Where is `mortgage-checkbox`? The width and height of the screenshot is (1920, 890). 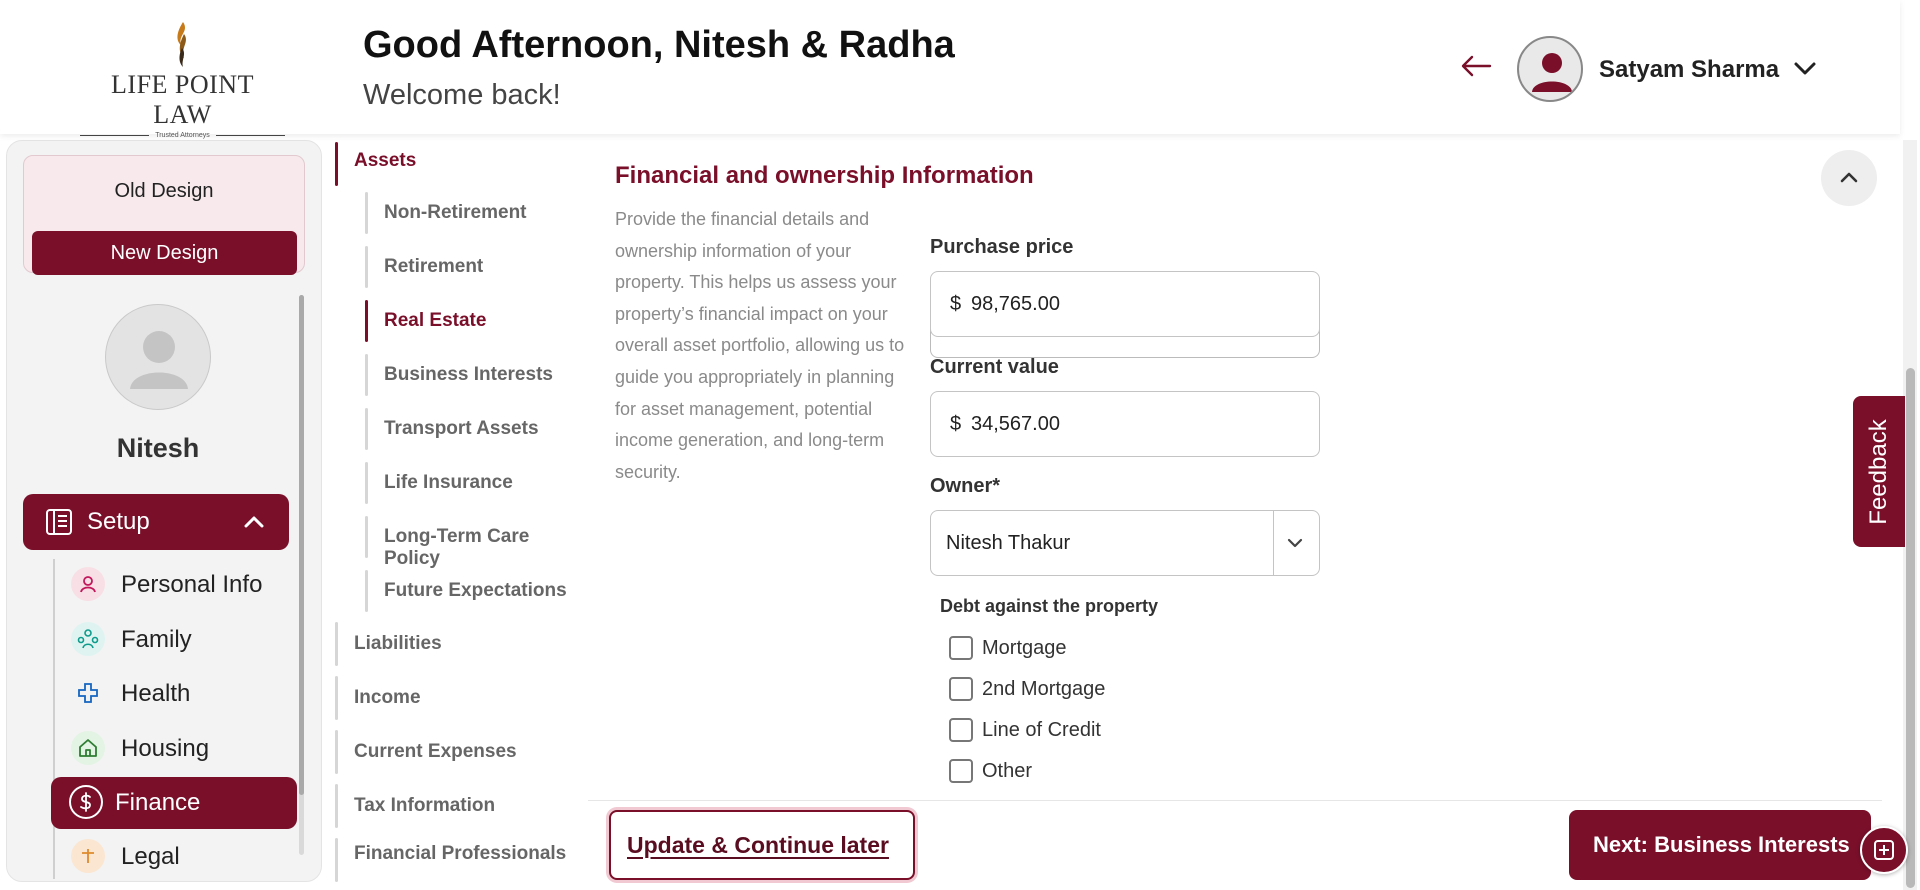 mortgage-checkbox is located at coordinates (961, 648).